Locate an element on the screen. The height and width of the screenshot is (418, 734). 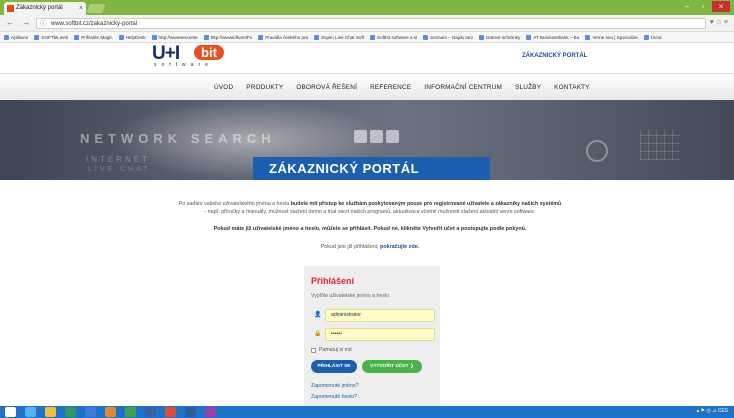
window-controls: – ▫ × is located at coordinates (705, 6).